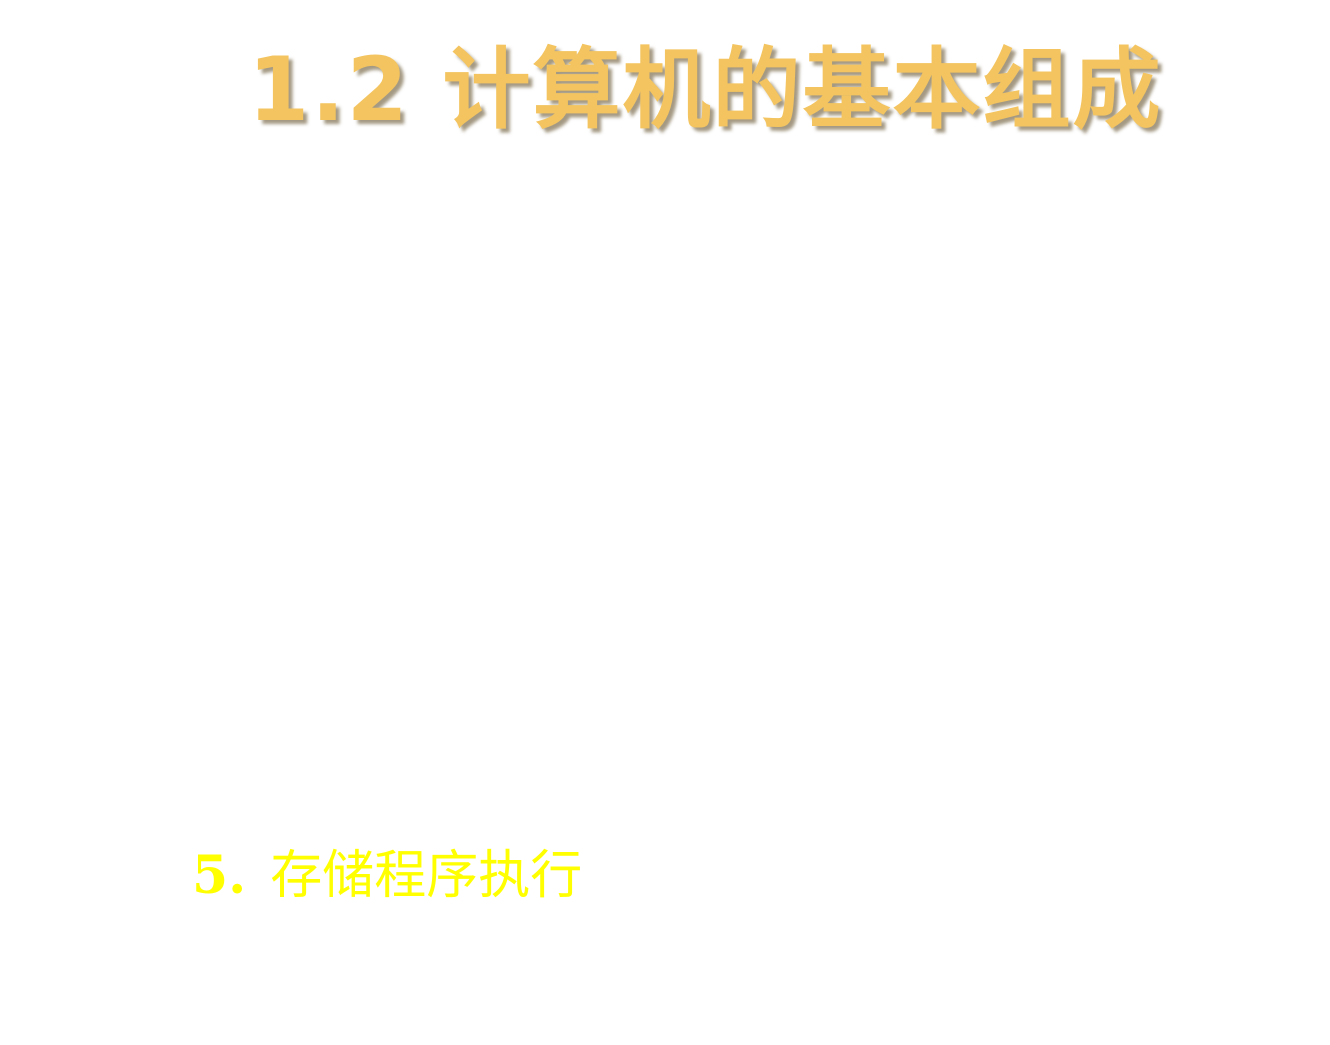 This screenshot has height=1045, width=1330. I want to click on list-item: 5. 存储程序执行, so click(387, 876).